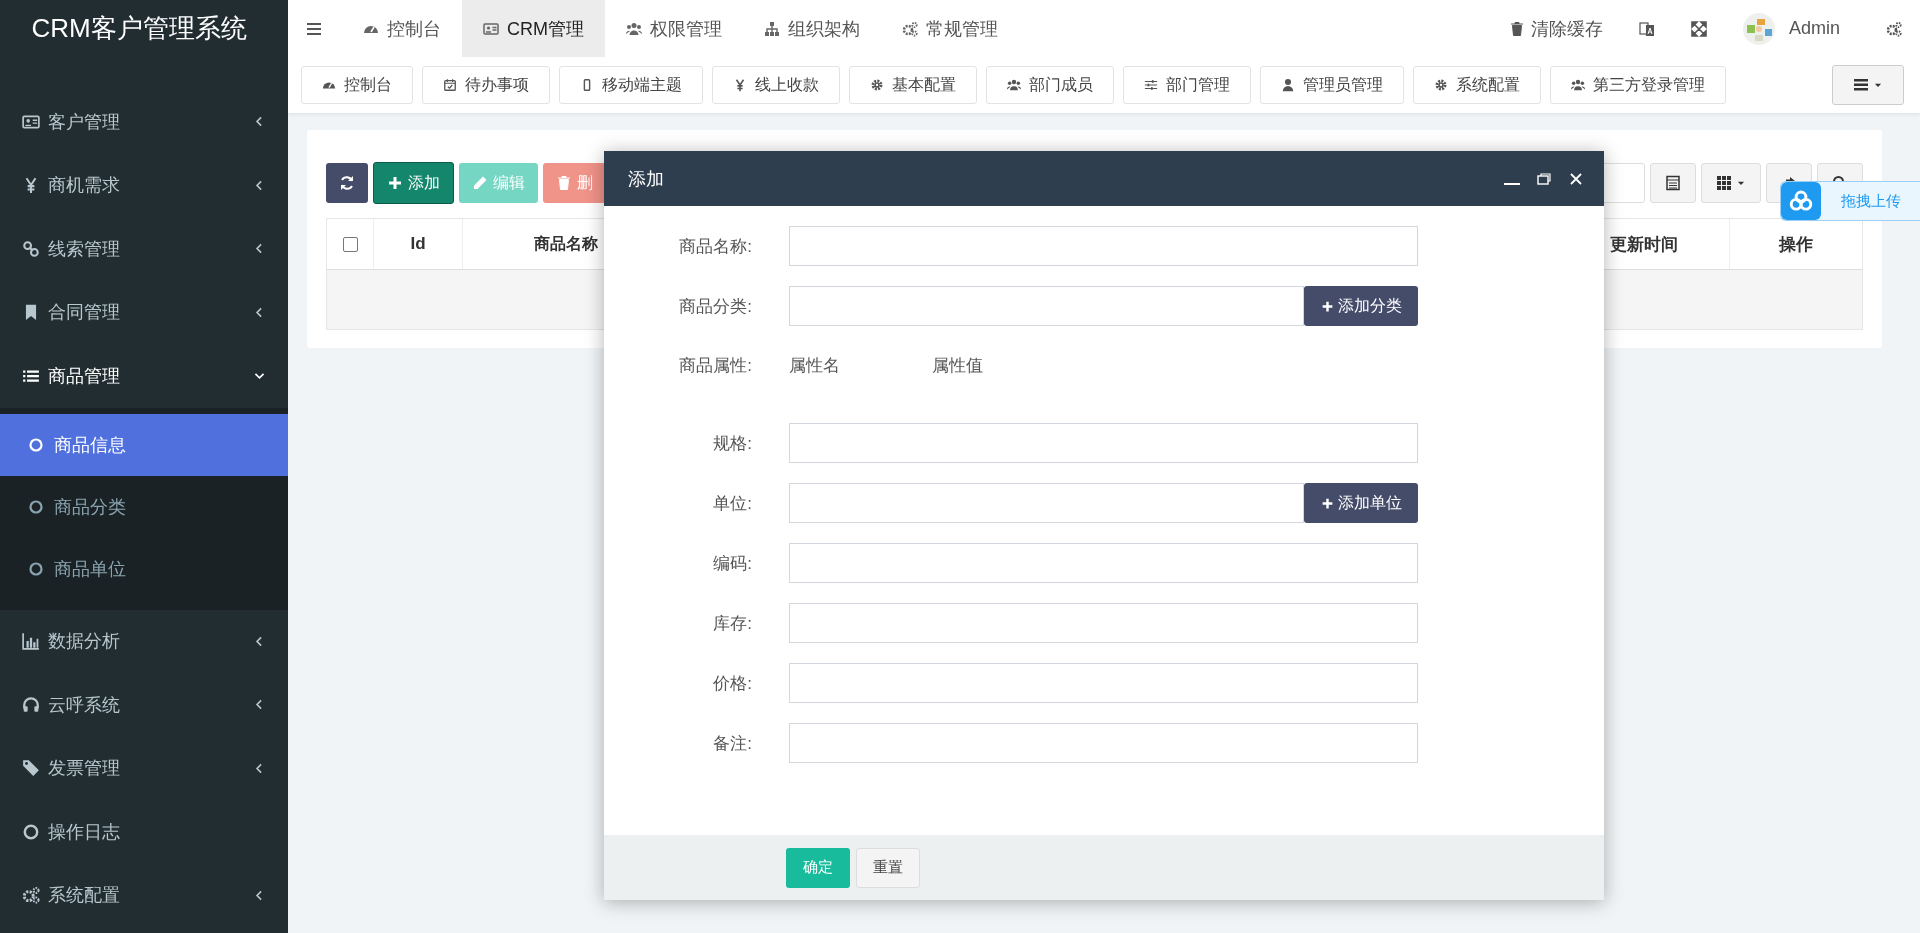  I want to click on column-header: 属性值, so click(958, 366).